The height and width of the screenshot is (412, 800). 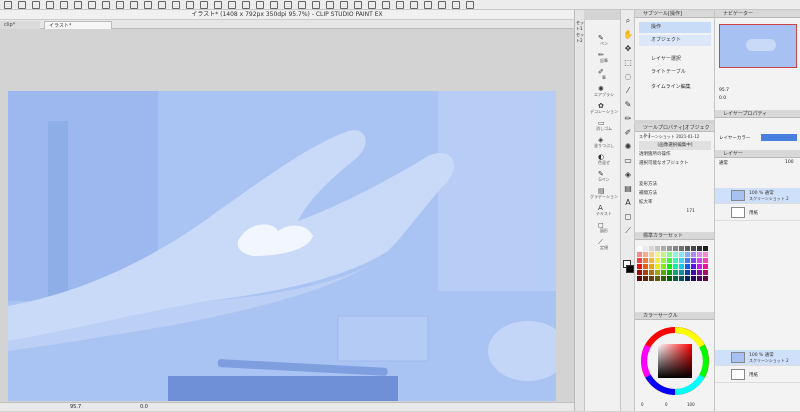 What do you see at coordinates (36, 5) in the screenshot?
I see `save-icon` at bounding box center [36, 5].